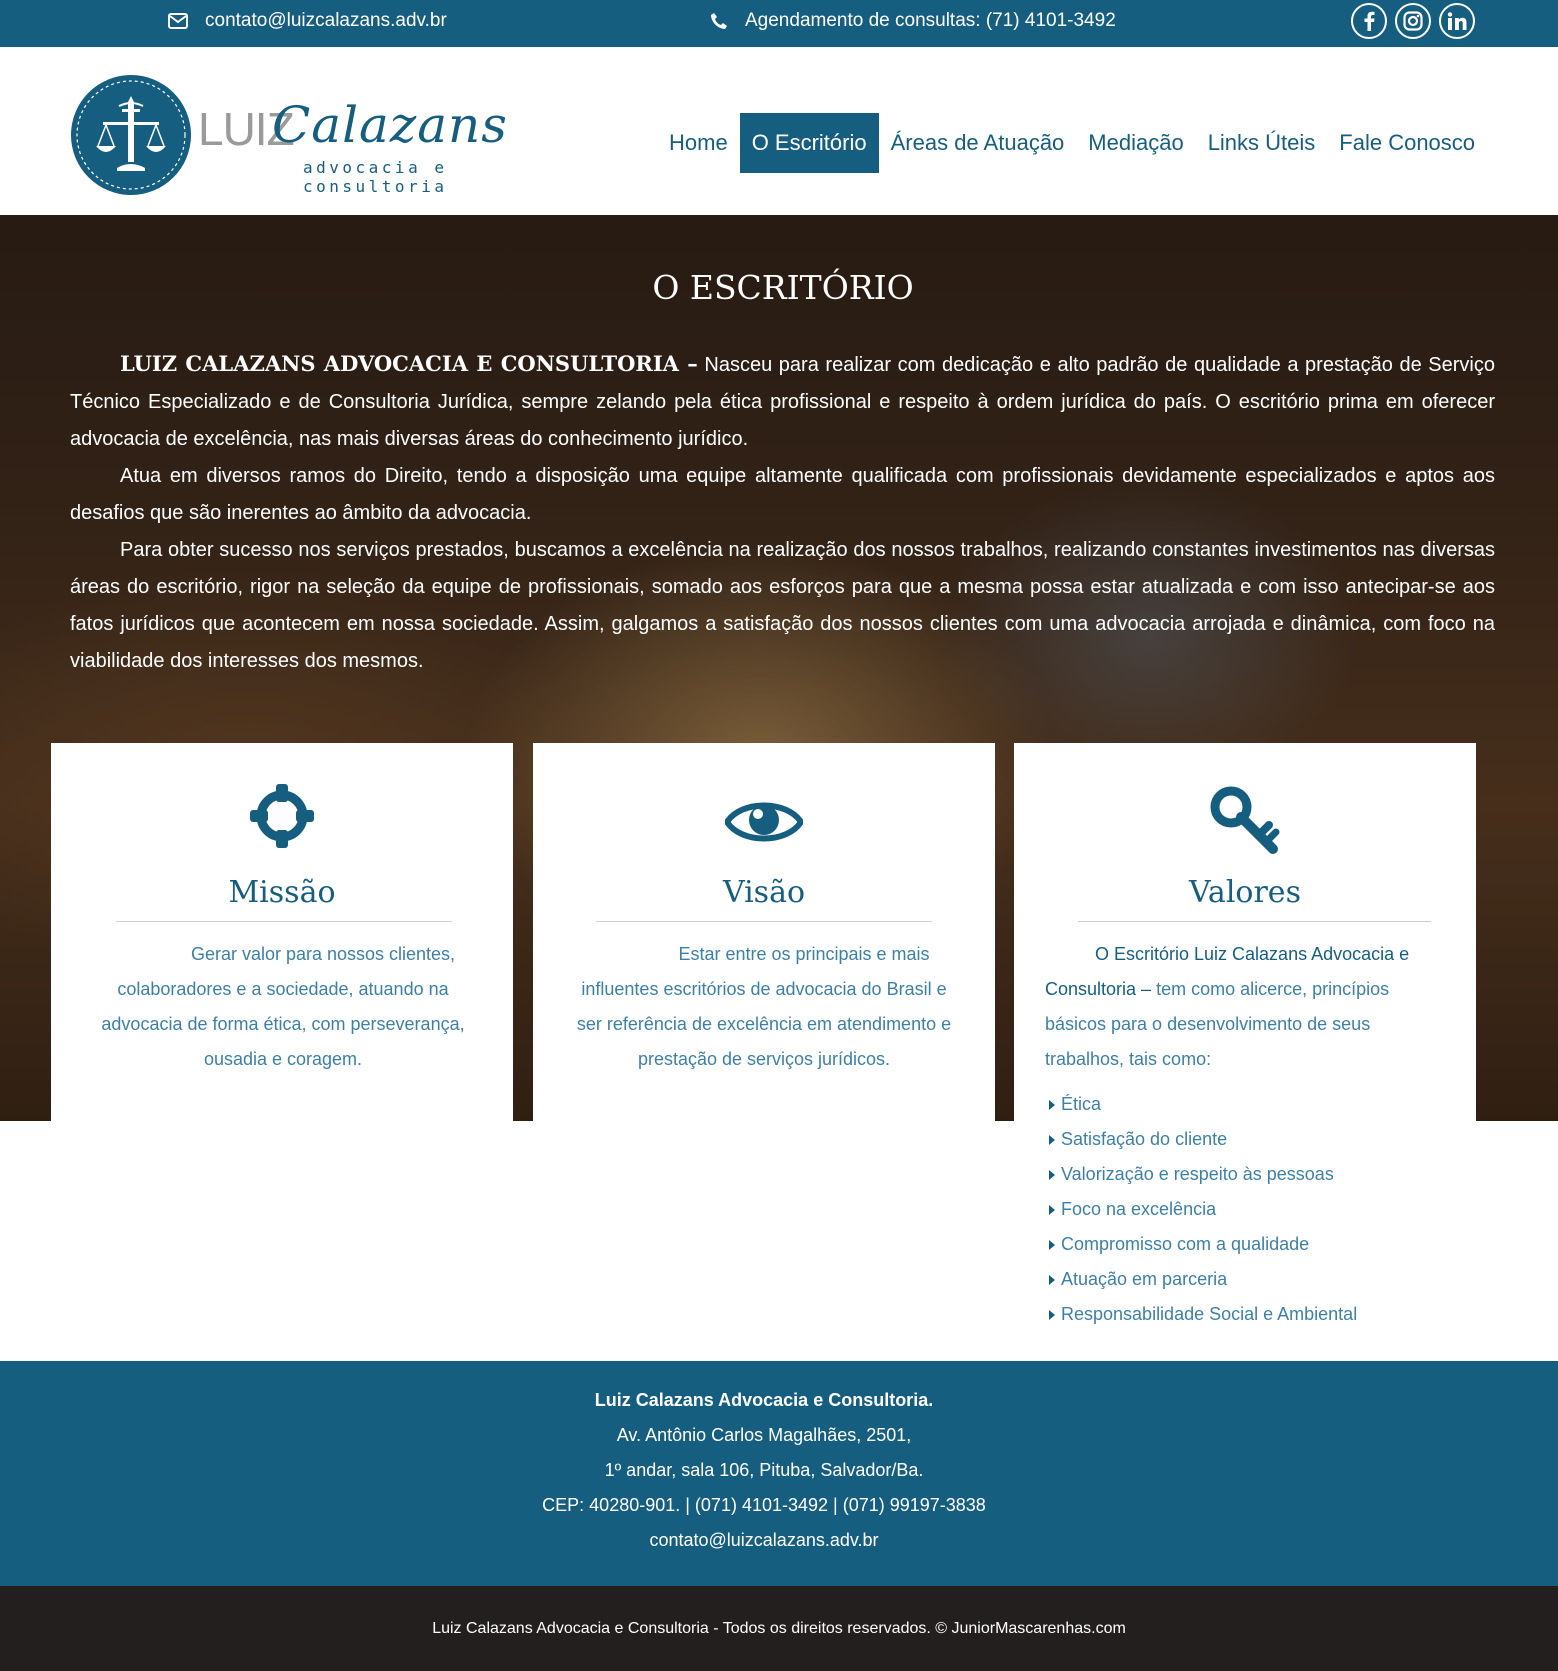 This screenshot has width=1558, height=1671. What do you see at coordinates (764, 1540) in the screenshot?
I see `footer-email: contato@luizcalazans.adv.br` at bounding box center [764, 1540].